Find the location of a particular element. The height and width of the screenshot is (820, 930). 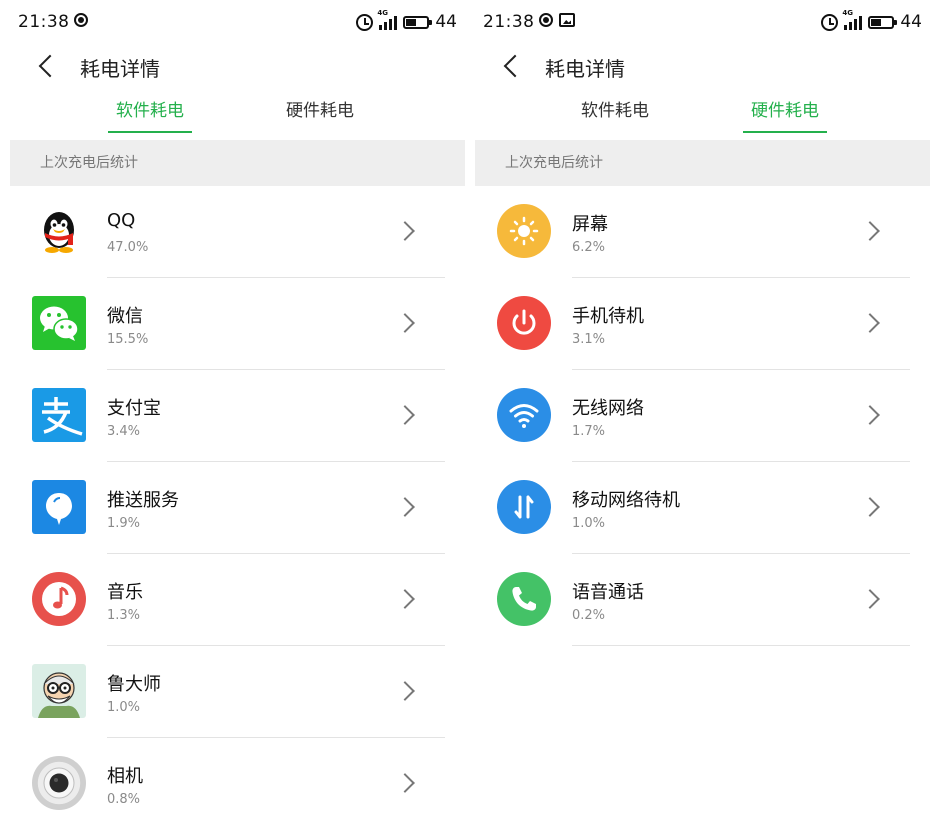

app-percent: 3.4% is located at coordinates (124, 431).